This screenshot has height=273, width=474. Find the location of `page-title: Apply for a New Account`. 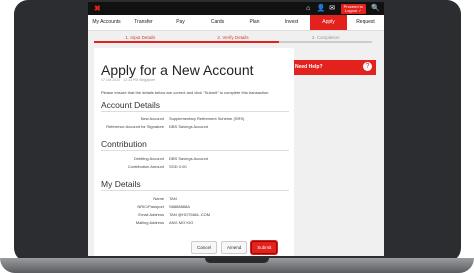

page-title: Apply for a New Account is located at coordinates (177, 70).